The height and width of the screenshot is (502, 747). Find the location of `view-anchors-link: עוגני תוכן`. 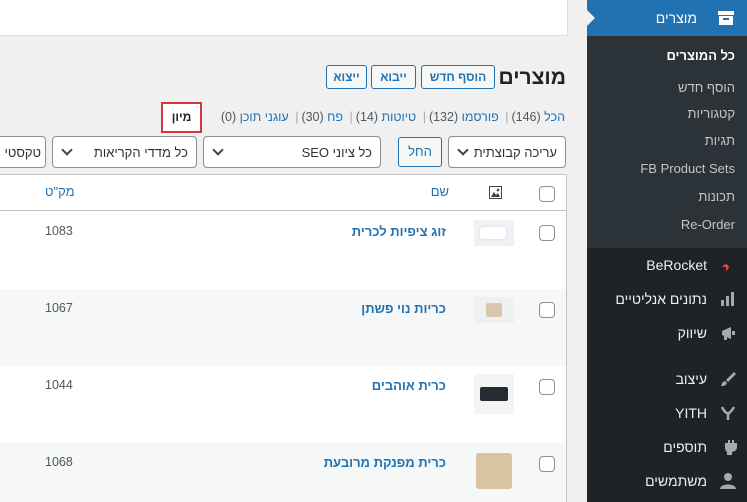

view-anchors-link: עוגני תוכן is located at coordinates (264, 117).